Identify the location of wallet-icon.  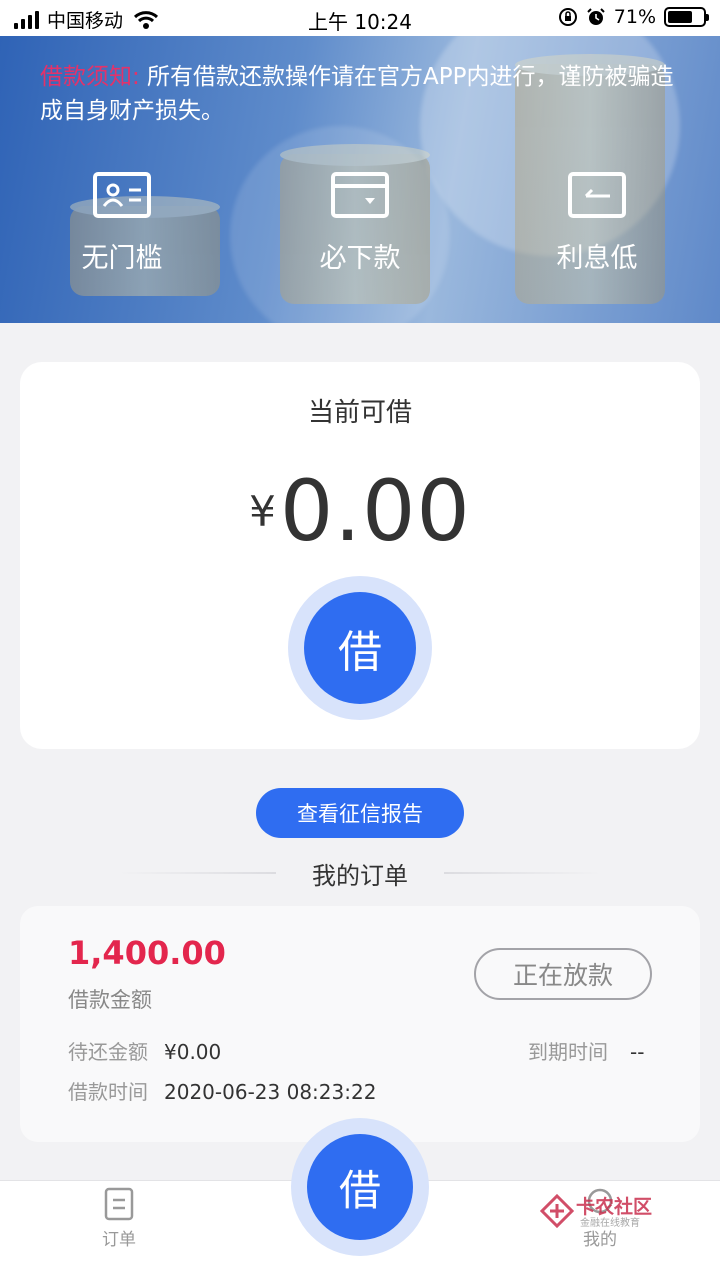
(360, 195).